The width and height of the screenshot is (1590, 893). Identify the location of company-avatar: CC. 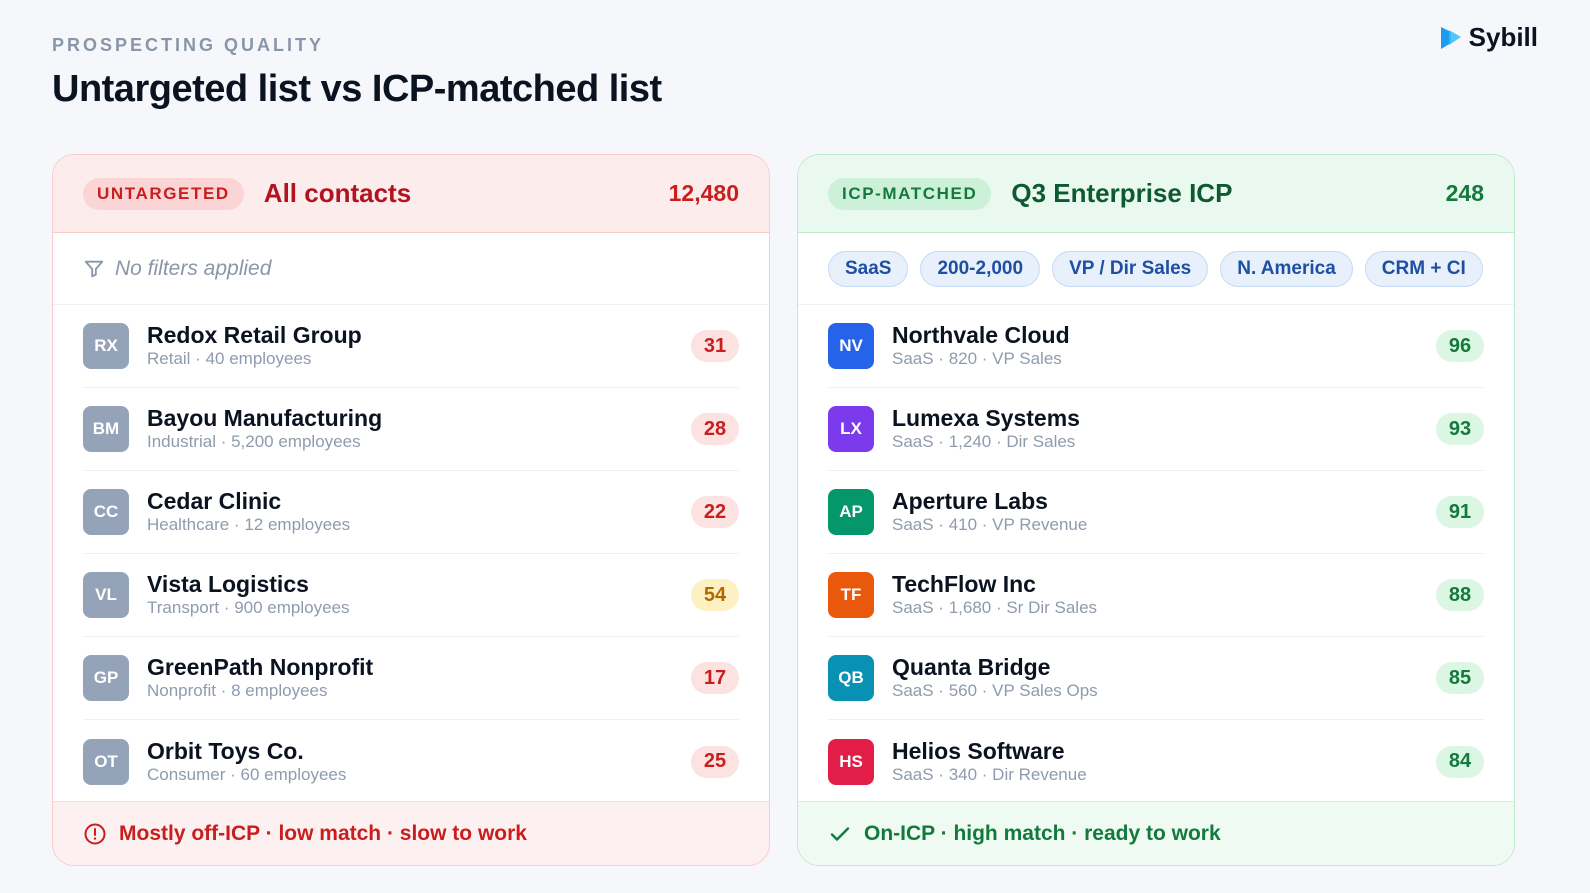
(106, 512).